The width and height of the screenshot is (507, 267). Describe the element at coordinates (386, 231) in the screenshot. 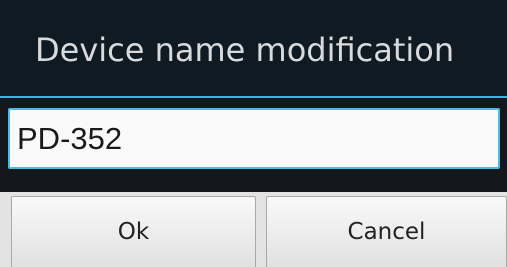

I see `cancel-button: Cancel` at that location.